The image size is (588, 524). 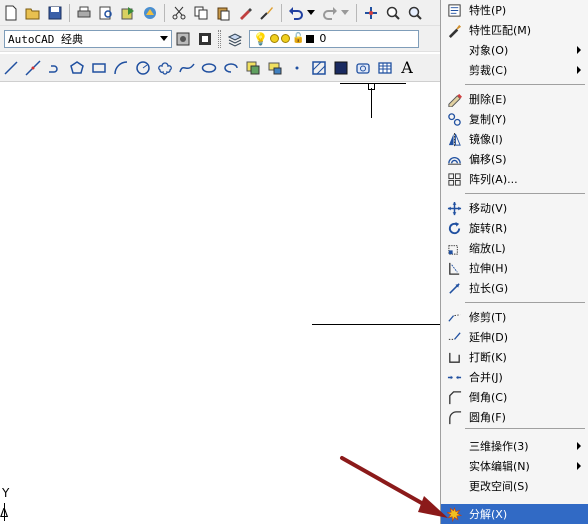 I want to click on menu-item-label: 实体编辑(N), so click(x=499, y=466).